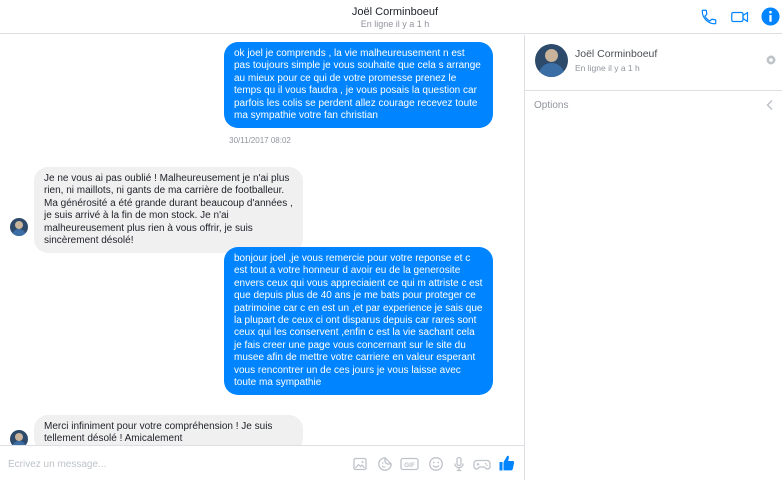 The width and height of the screenshot is (782, 480). Describe the element at coordinates (771, 60) in the screenshot. I see `gear-icon` at that location.